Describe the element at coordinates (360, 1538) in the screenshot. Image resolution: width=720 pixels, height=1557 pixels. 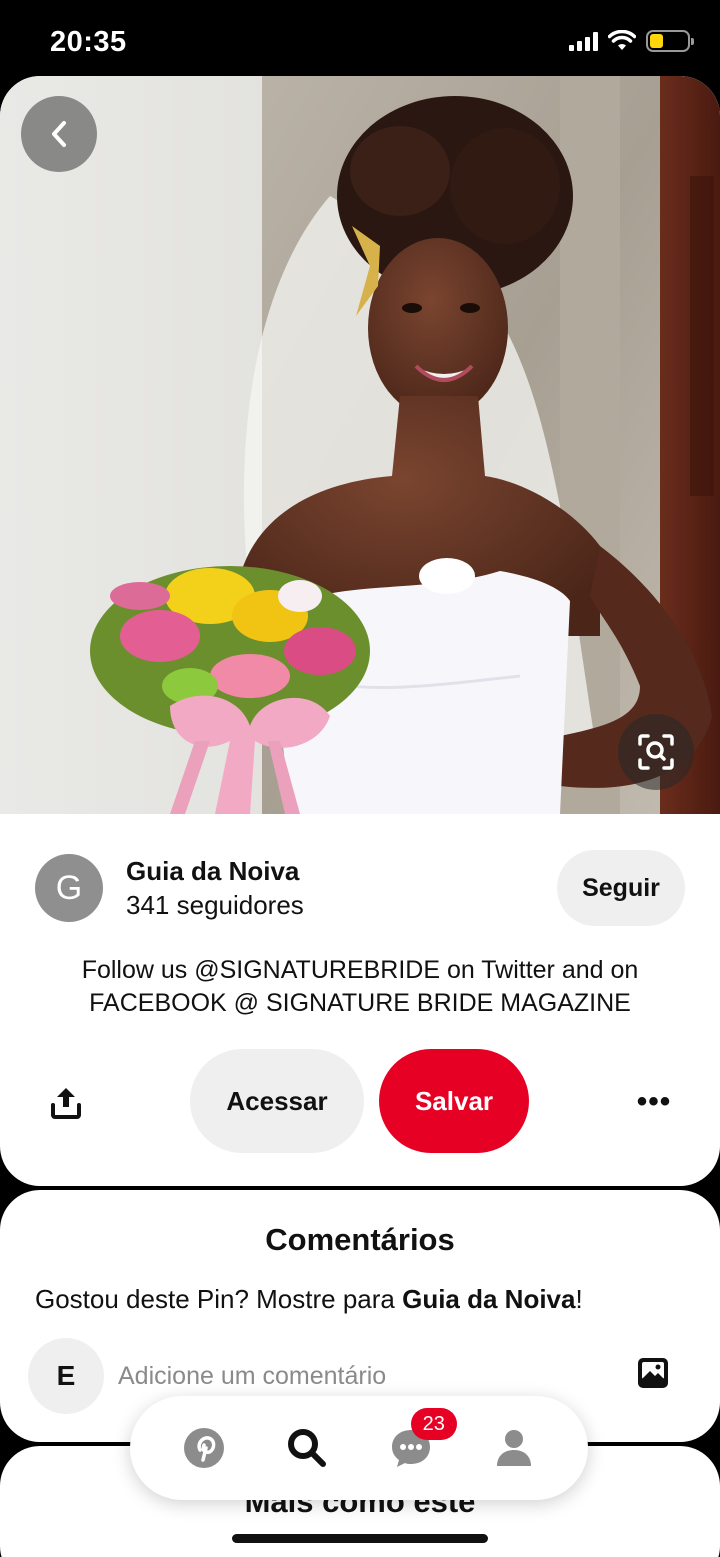
I see `home-indicator` at that location.